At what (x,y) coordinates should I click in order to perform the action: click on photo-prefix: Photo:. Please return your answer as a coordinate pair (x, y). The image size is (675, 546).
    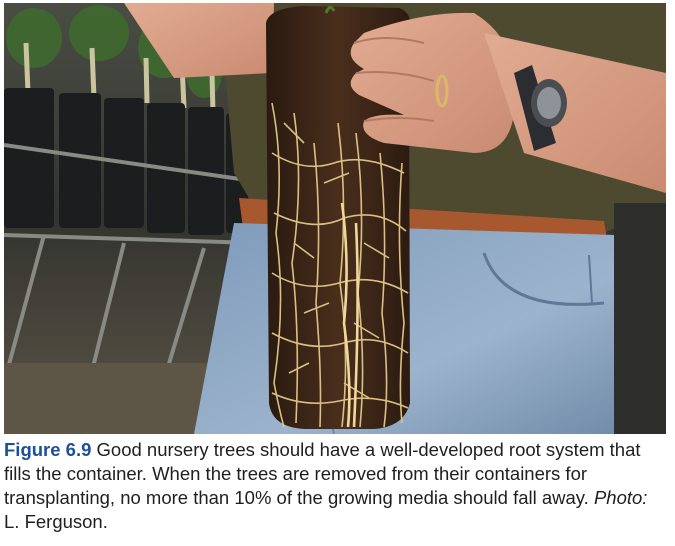
    Looking at the image, I should click on (620, 497).